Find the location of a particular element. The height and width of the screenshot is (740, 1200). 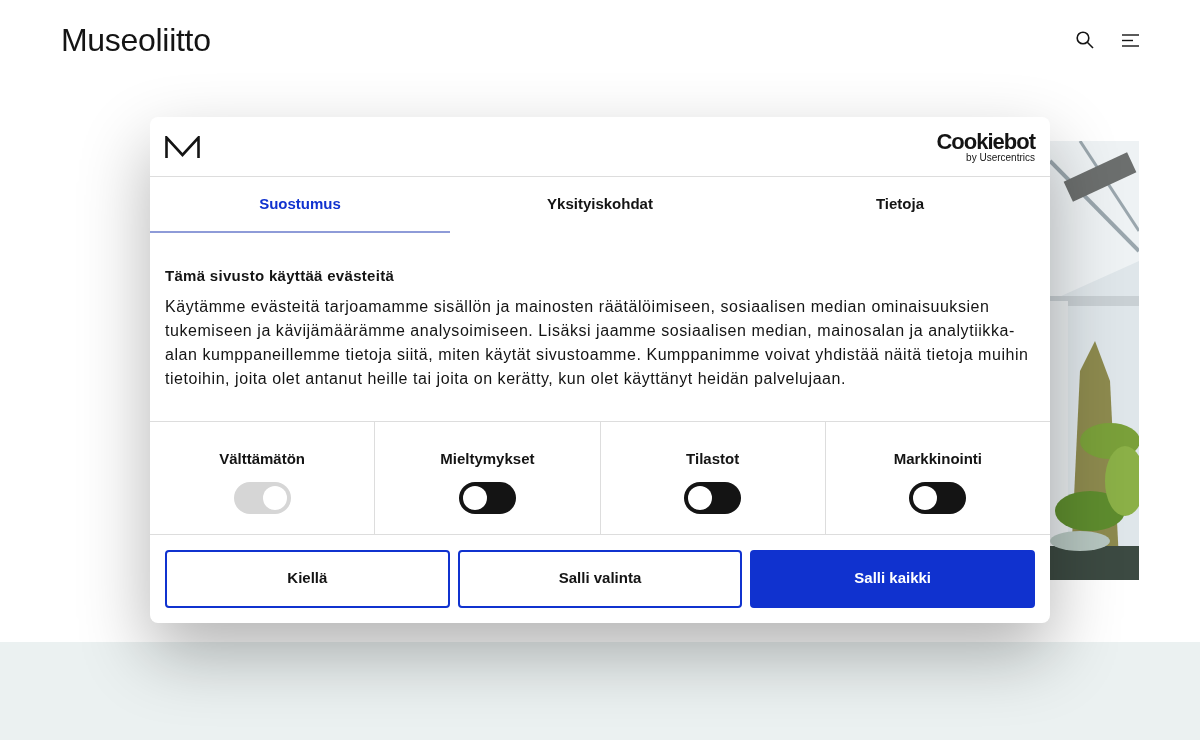

category-label: Markkinointi is located at coordinates (938, 458).